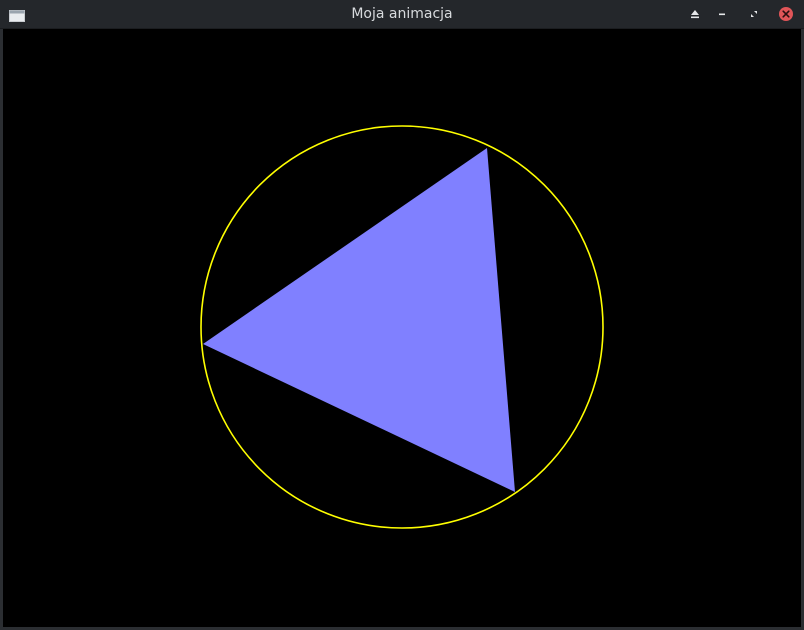 Image resolution: width=804 pixels, height=630 pixels. I want to click on minimize-icon, so click(722, 14).